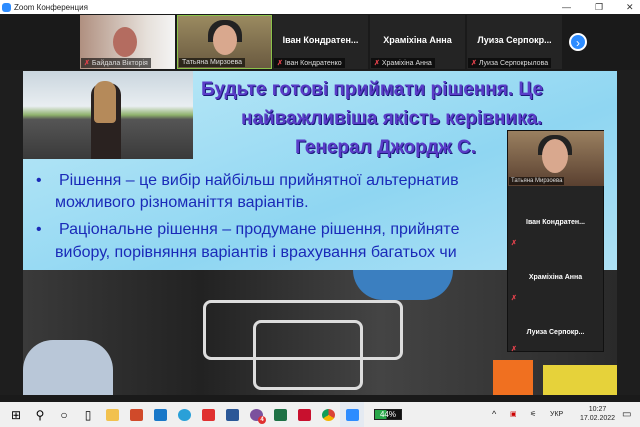 Image resolution: width=640 pixels, height=427 pixels. Describe the element at coordinates (40, 414) in the screenshot. I see `search-icon: ⚲` at that location.